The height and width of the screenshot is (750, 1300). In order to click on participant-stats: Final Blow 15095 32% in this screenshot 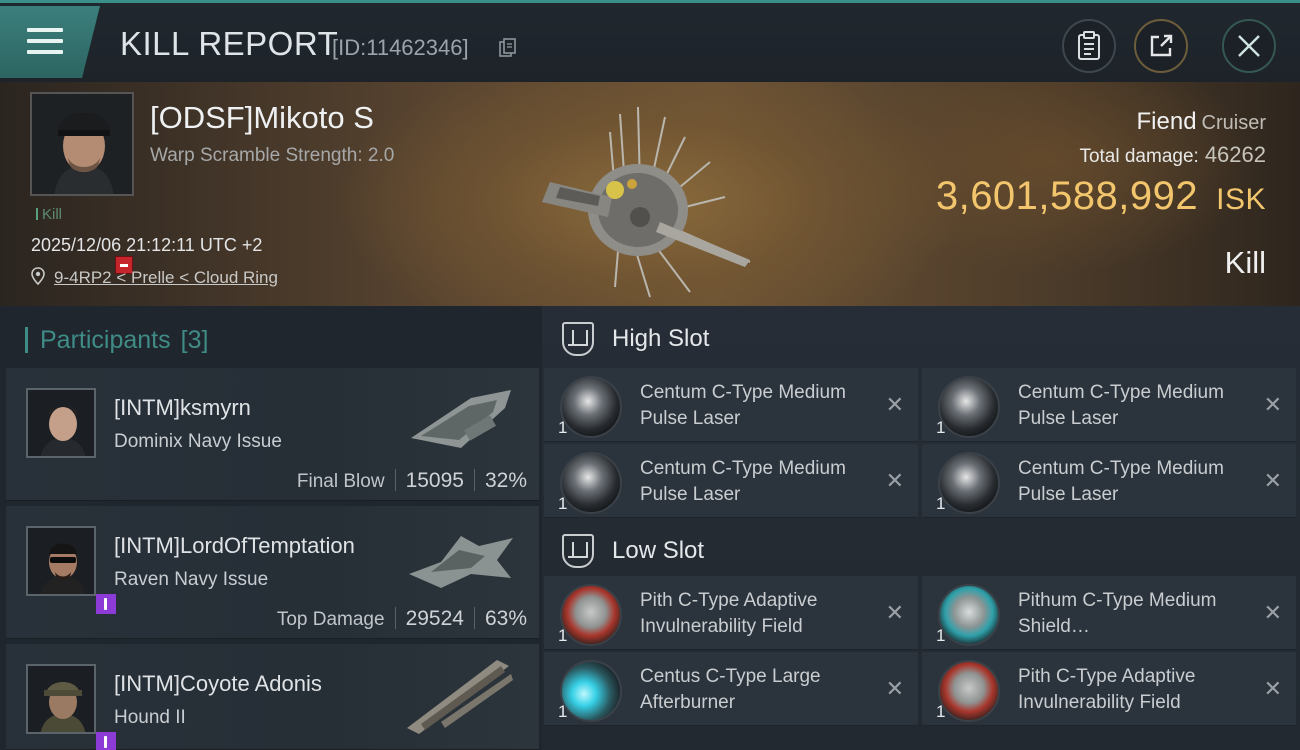, I will do `click(412, 481)`.